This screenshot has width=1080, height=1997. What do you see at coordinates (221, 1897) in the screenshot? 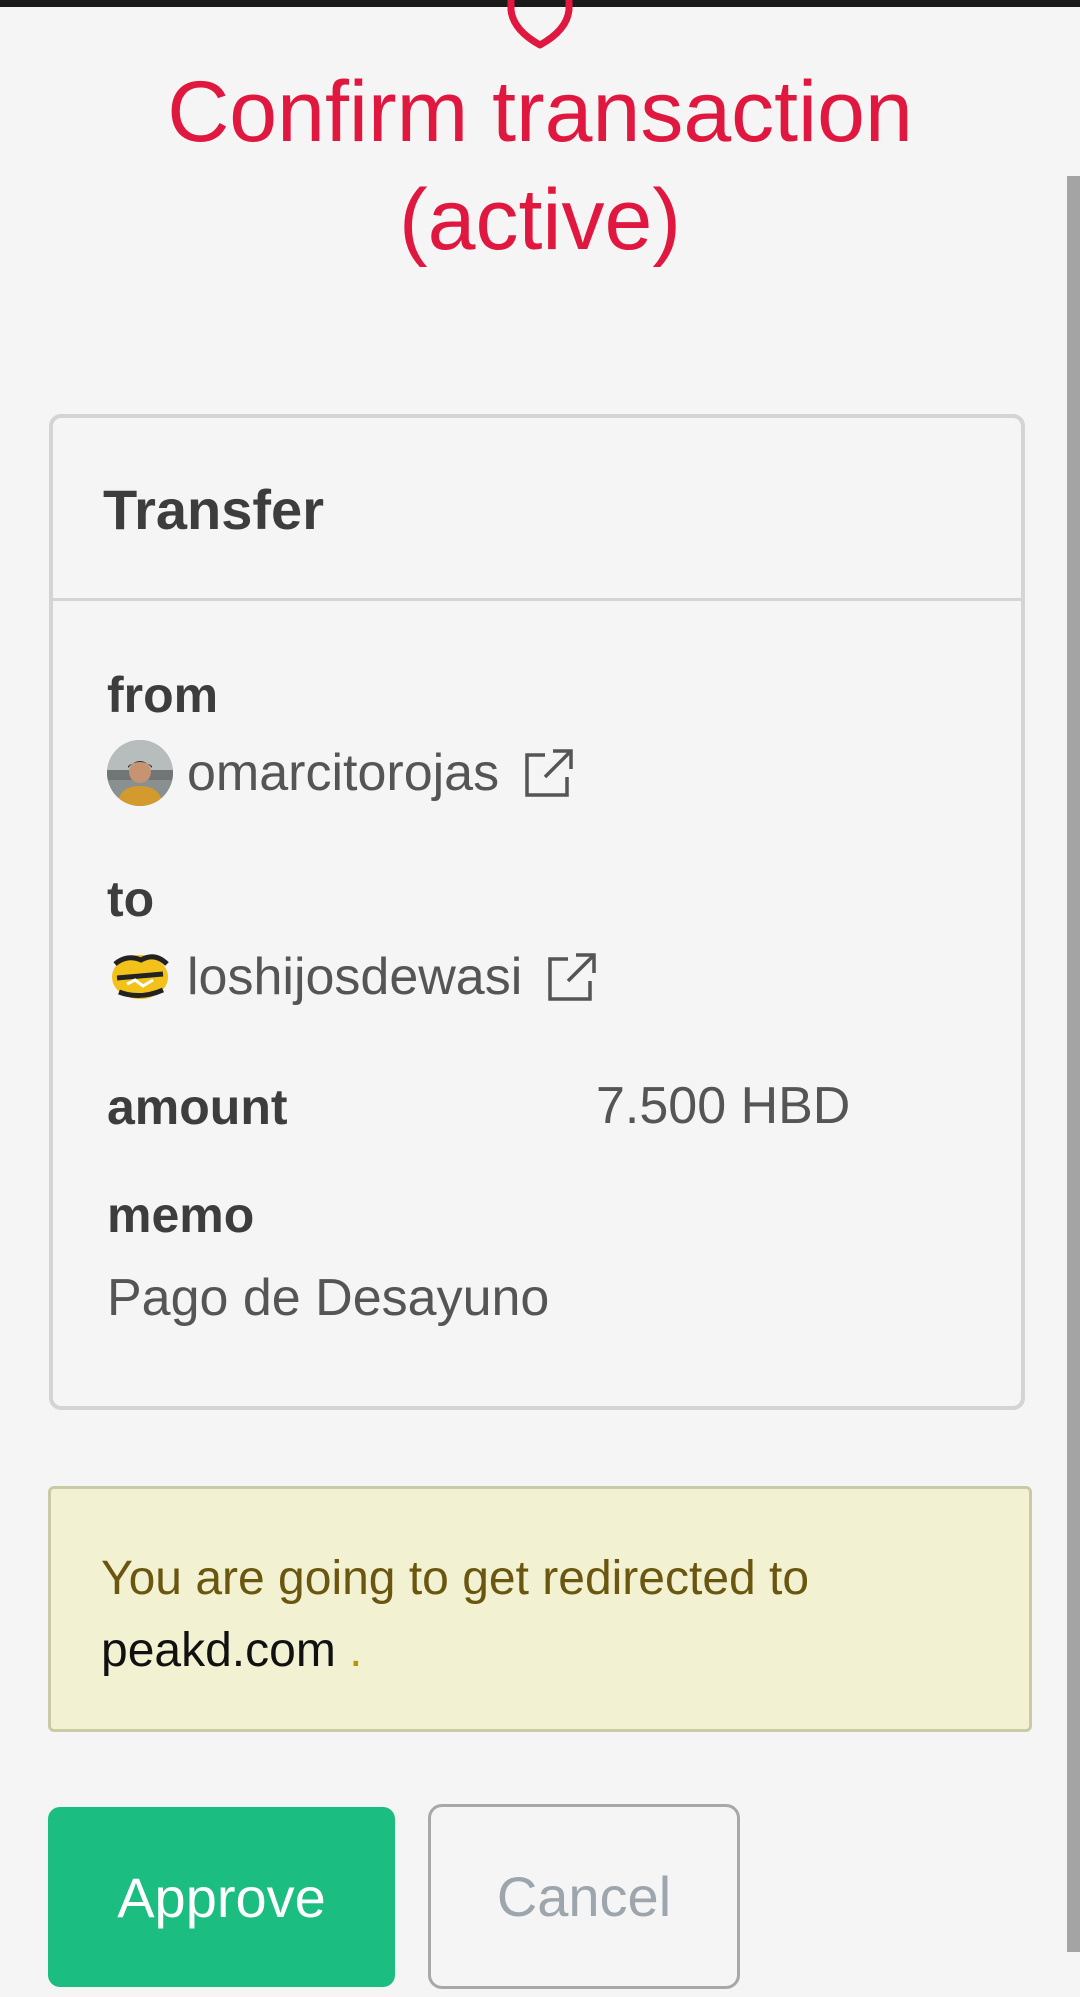
I see `approve-button: Approve` at bounding box center [221, 1897].